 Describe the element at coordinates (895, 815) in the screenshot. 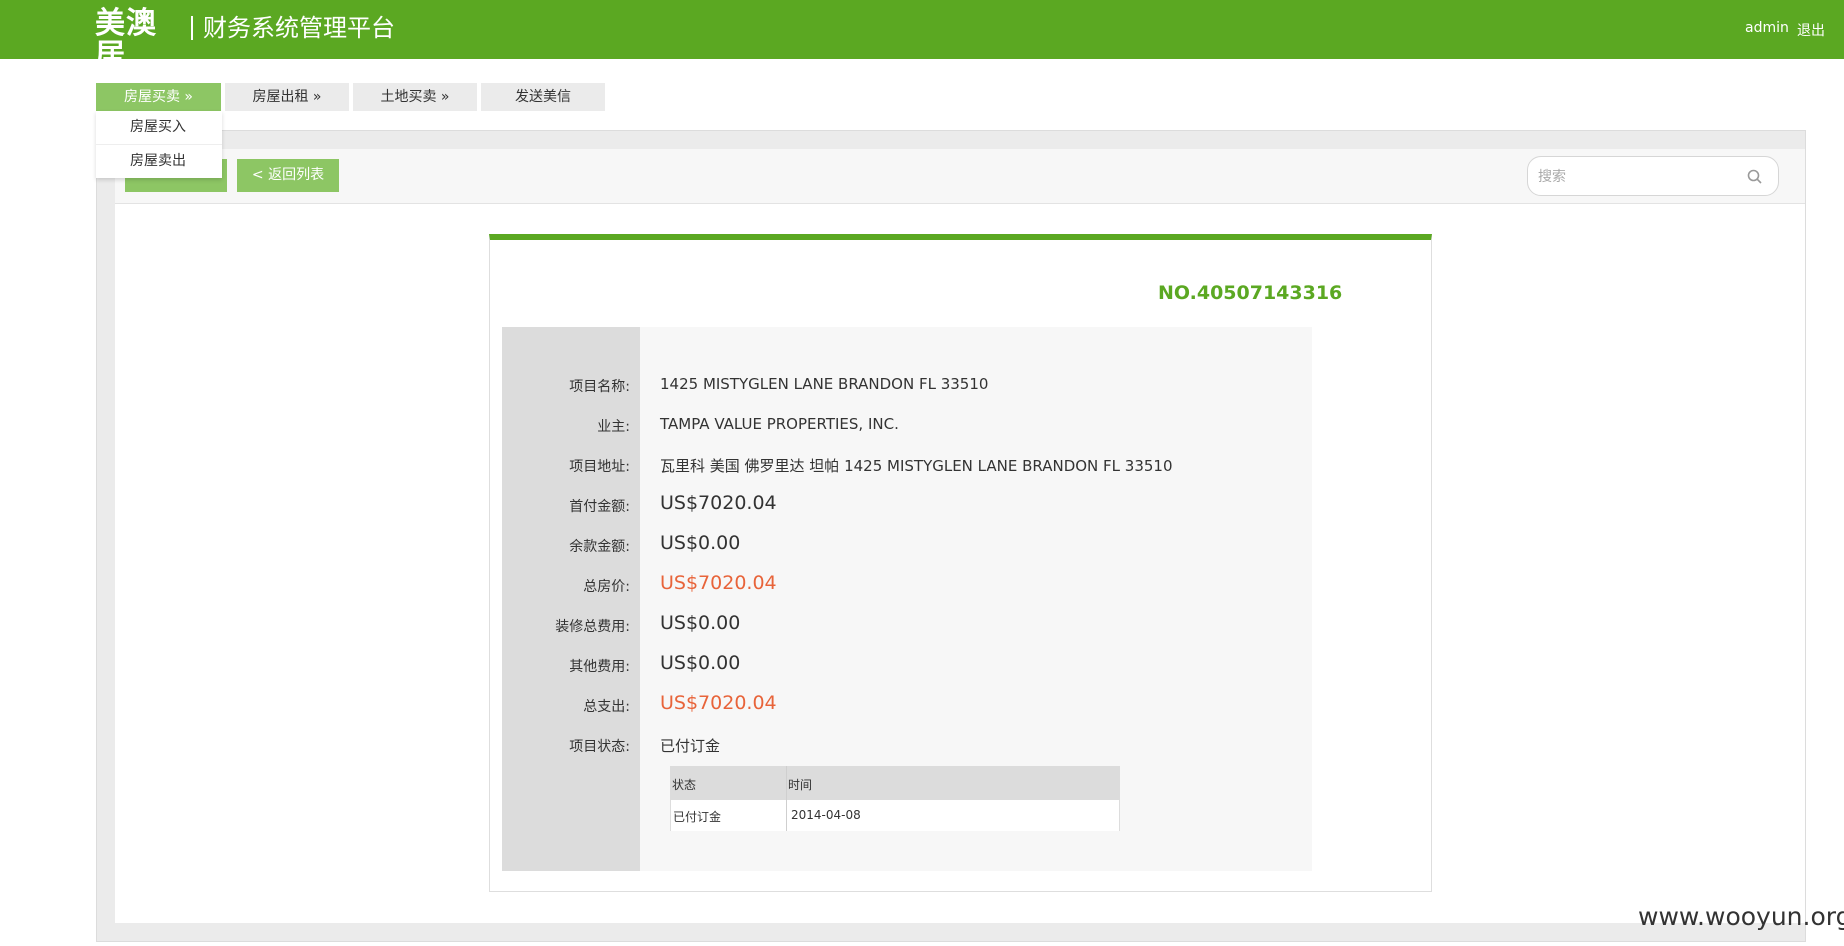

I see `table-row: 已付订金 2014-04-08` at that location.